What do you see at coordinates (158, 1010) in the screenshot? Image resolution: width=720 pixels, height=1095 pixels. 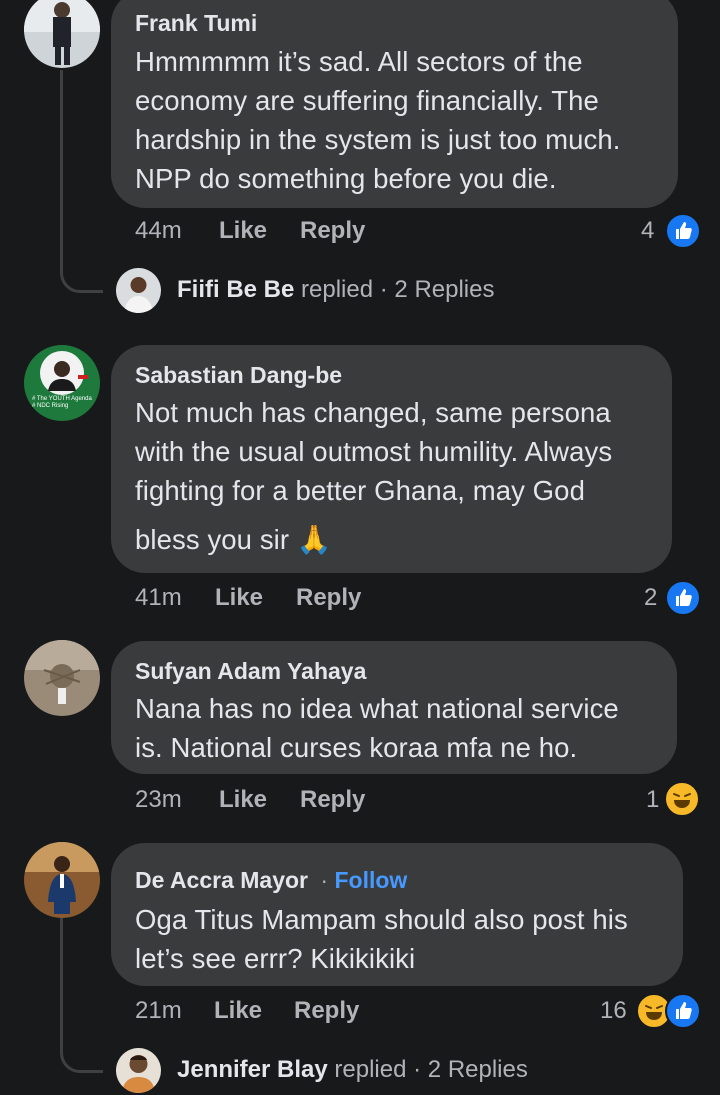 I see `comment-timestamp: 21m` at bounding box center [158, 1010].